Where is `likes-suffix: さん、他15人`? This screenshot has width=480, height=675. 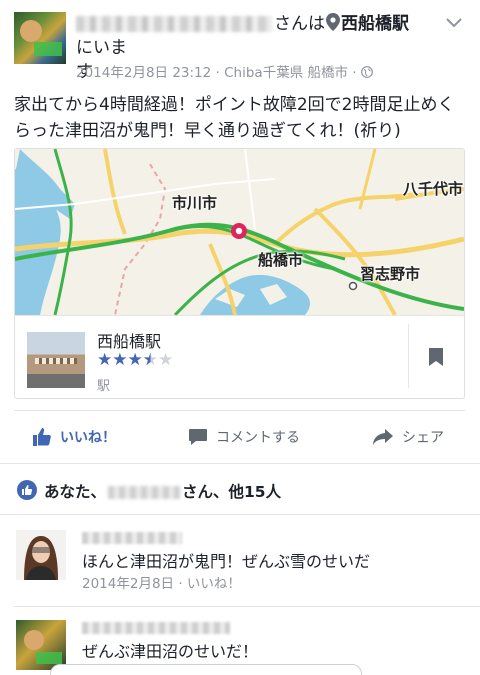 likes-suffix: さん、他15人 is located at coordinates (231, 492).